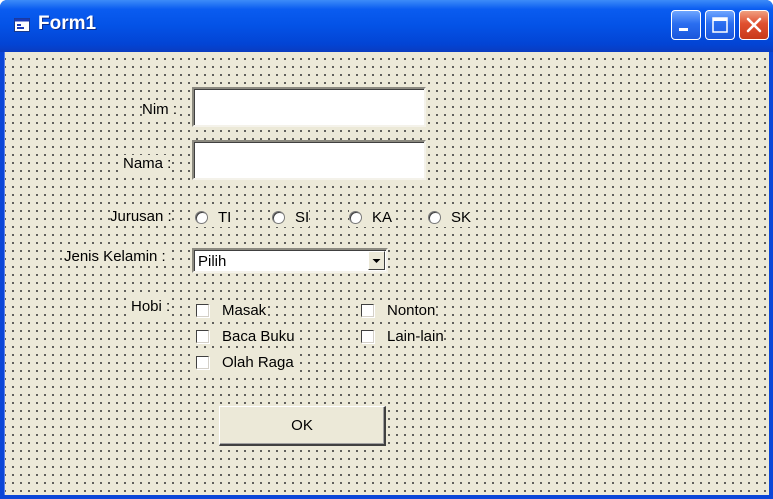 The height and width of the screenshot is (499, 773). What do you see at coordinates (258, 362) in the screenshot?
I see `checkbox-label: Olah Raga` at bounding box center [258, 362].